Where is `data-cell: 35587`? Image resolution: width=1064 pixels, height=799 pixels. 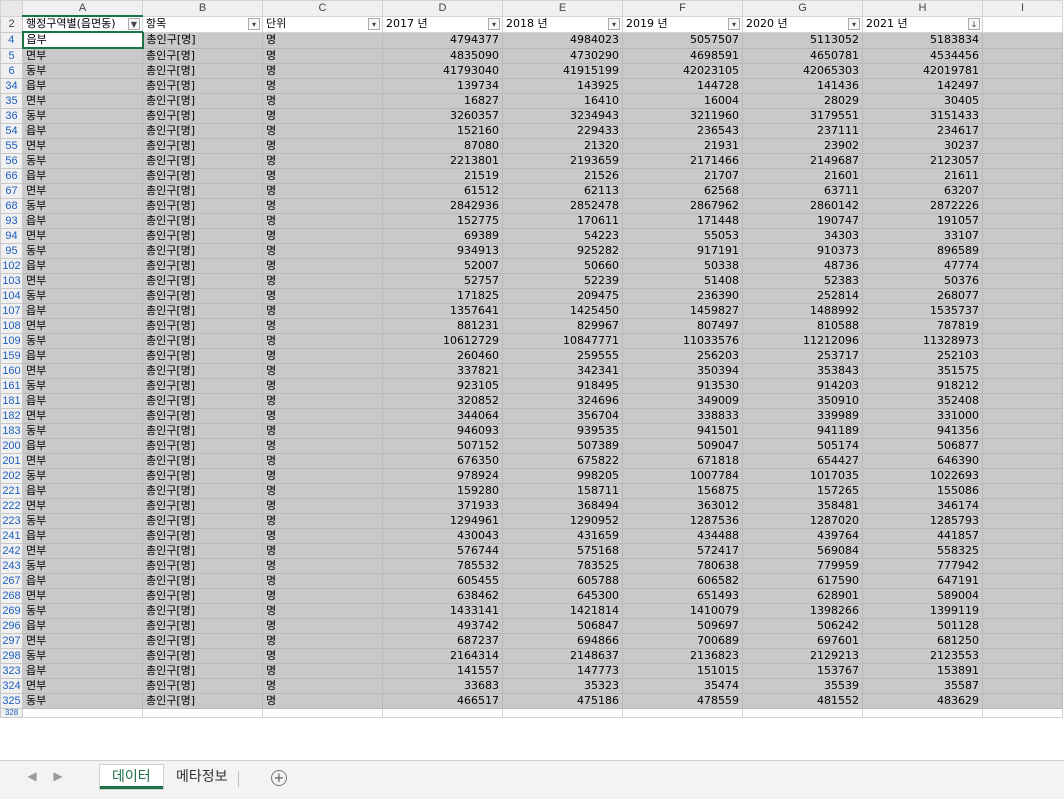
data-cell: 35587 is located at coordinates (922, 686).